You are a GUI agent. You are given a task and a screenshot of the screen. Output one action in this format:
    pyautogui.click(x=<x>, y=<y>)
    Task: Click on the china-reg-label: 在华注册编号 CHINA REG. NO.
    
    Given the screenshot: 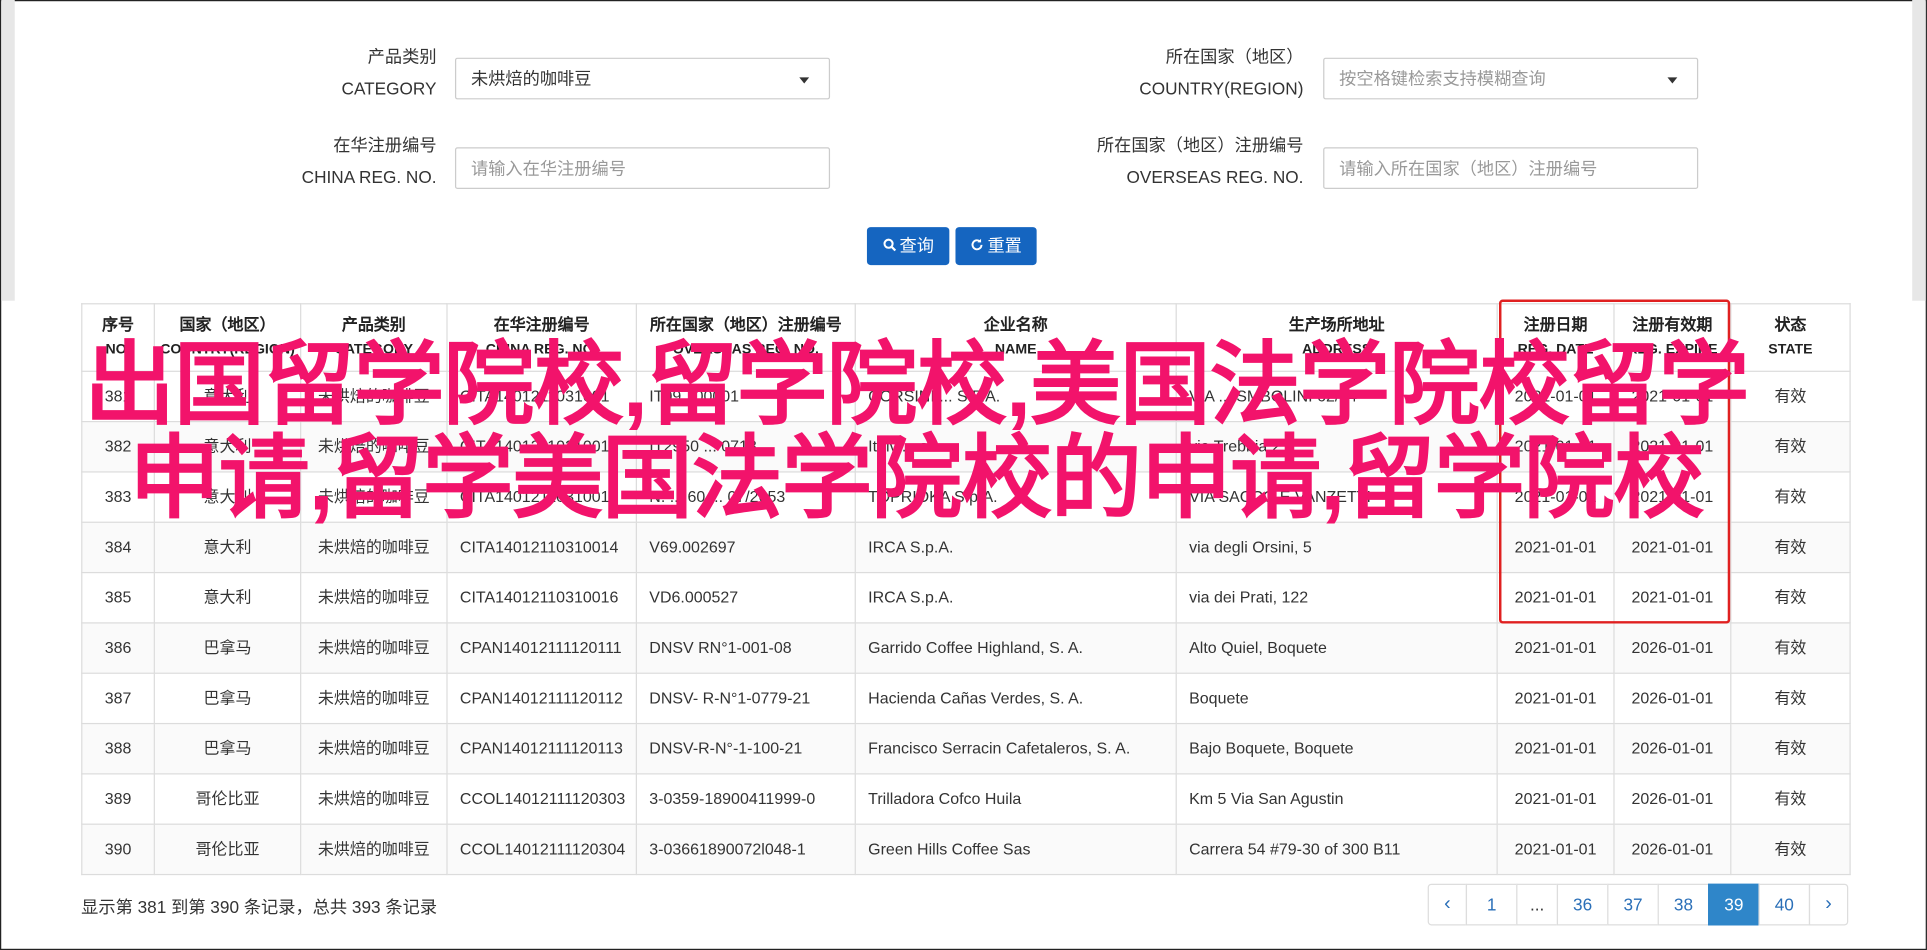 What is the action you would take?
    pyautogui.click(x=341, y=161)
    